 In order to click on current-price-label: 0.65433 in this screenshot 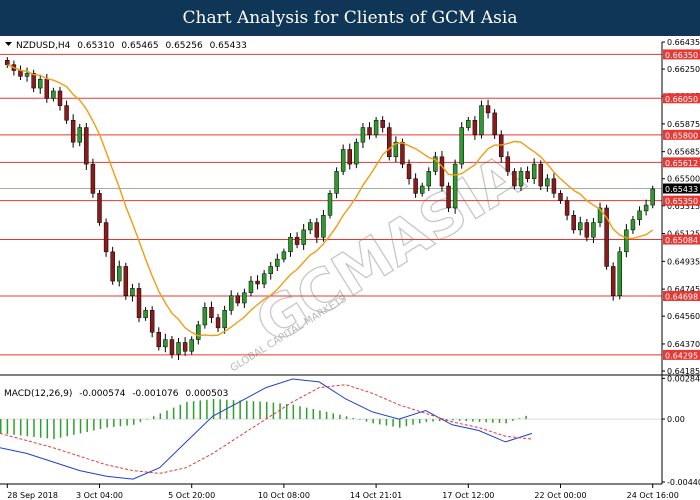, I will do `click(681, 189)`.